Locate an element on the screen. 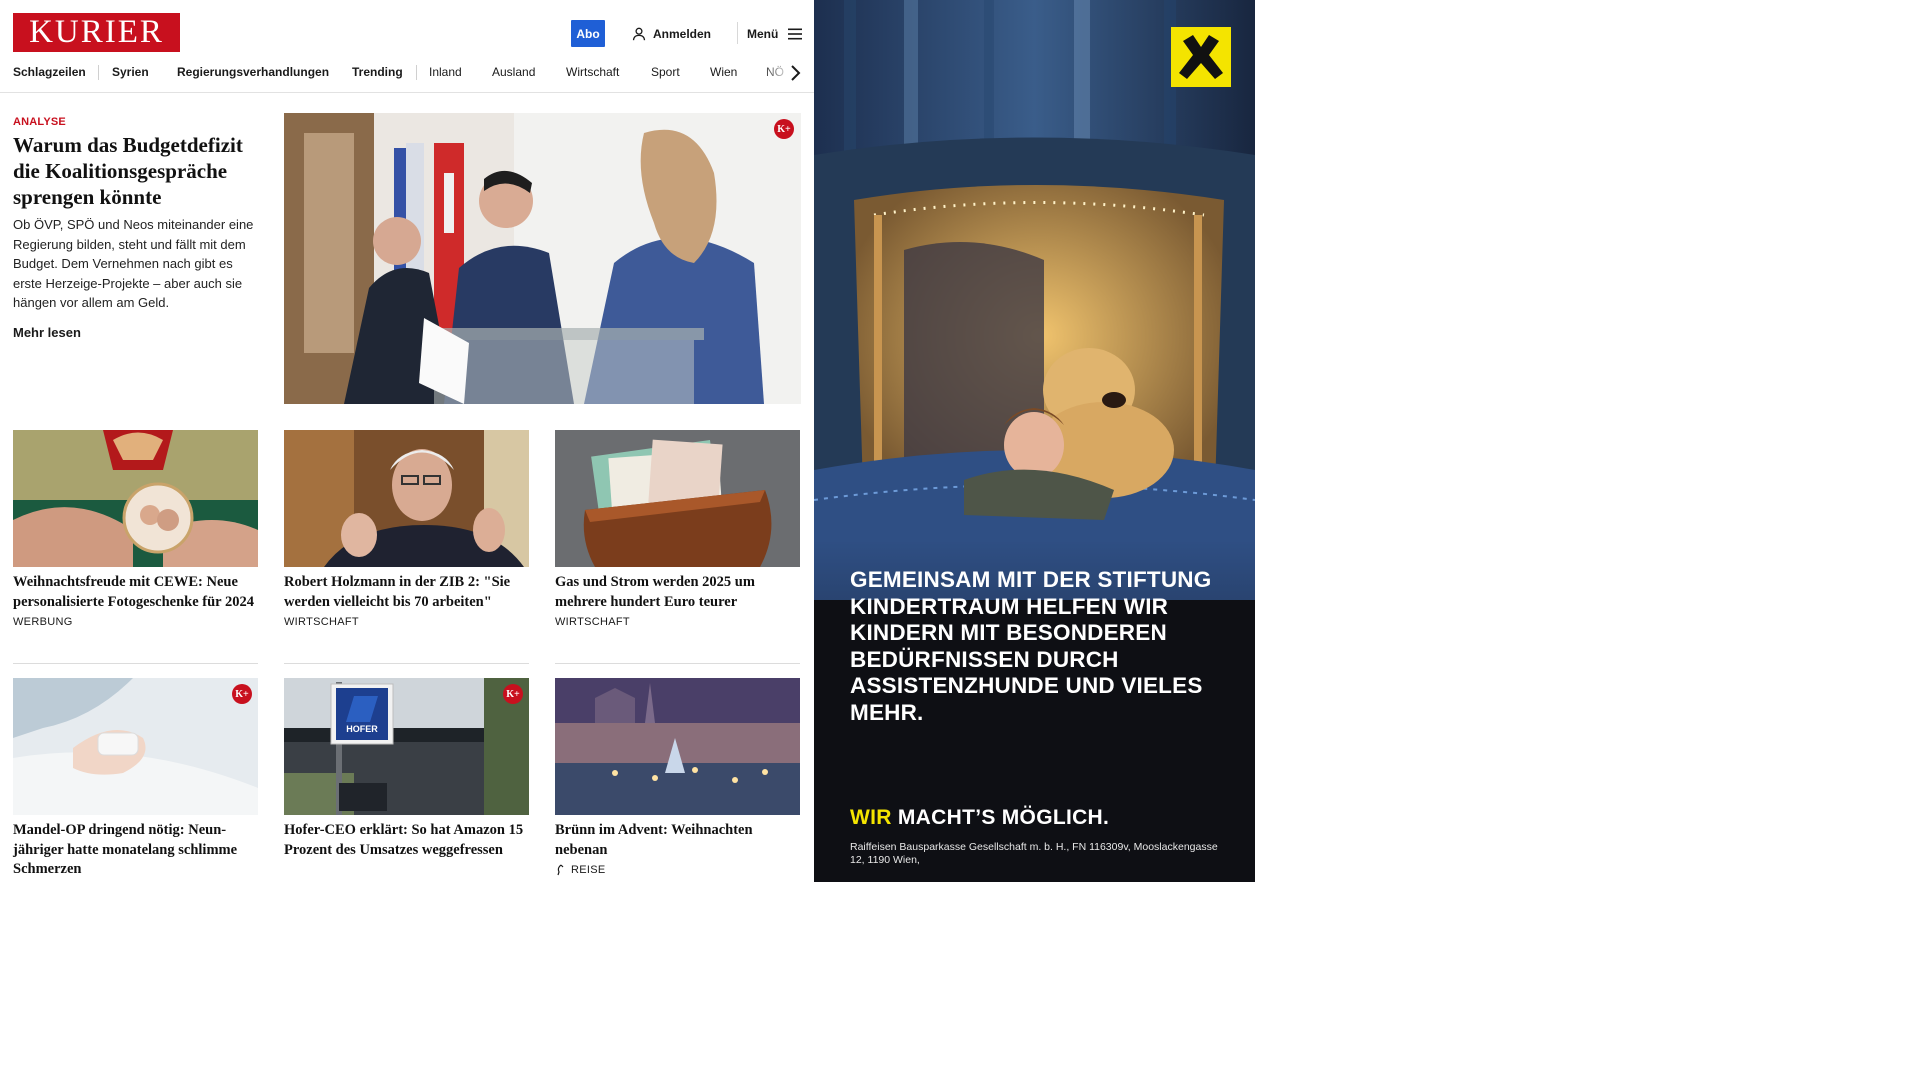 Image resolution: width=1920 pixels, height=1080 pixels. nav-item-wirtschaft: Wirtschaft is located at coordinates (592, 72).